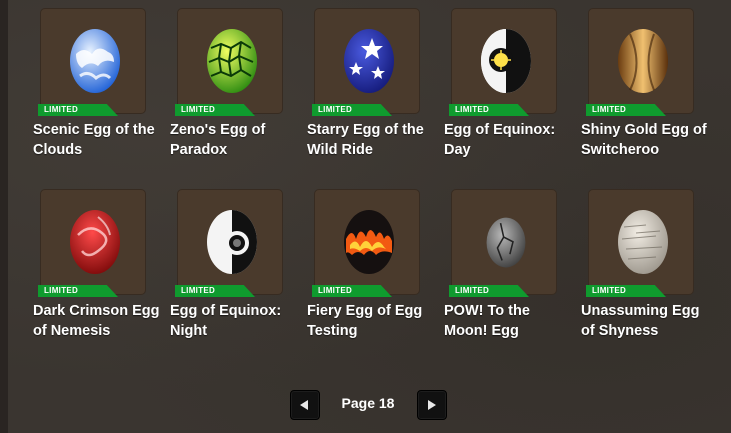 Image resolution: width=731 pixels, height=433 pixels. I want to click on item-card: LIMITED Fiery Egg of Egg Testing, so click(371, 271).